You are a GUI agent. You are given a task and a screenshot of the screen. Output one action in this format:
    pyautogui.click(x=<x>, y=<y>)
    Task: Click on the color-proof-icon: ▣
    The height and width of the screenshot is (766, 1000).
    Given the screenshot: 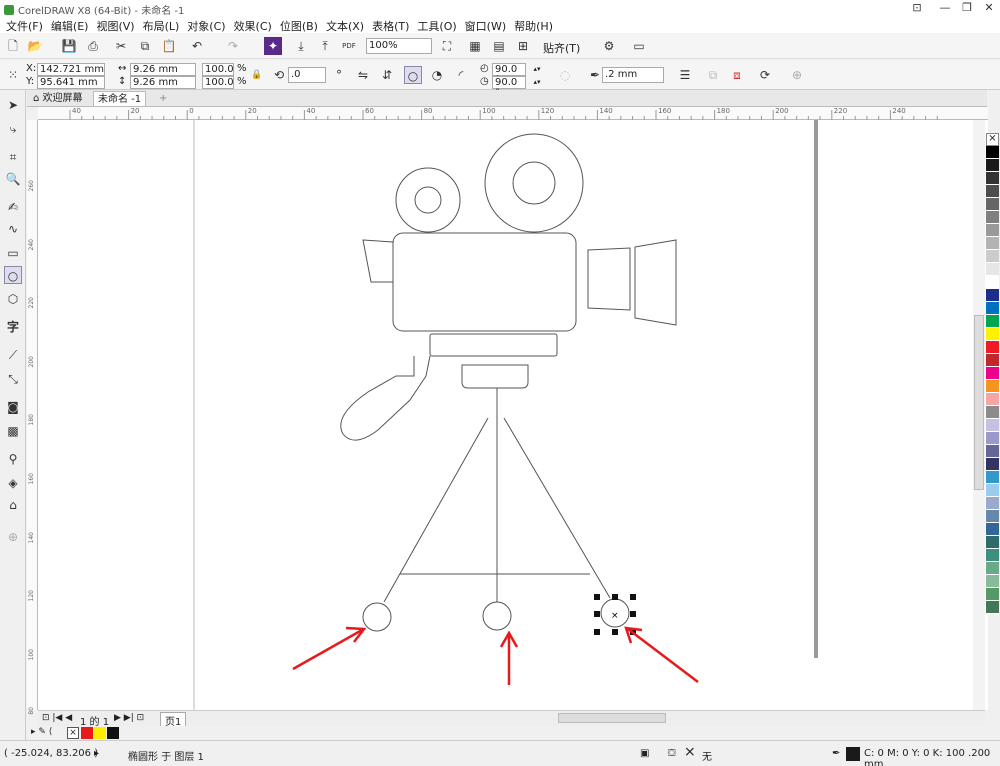 What is the action you would take?
    pyautogui.click(x=644, y=753)
    